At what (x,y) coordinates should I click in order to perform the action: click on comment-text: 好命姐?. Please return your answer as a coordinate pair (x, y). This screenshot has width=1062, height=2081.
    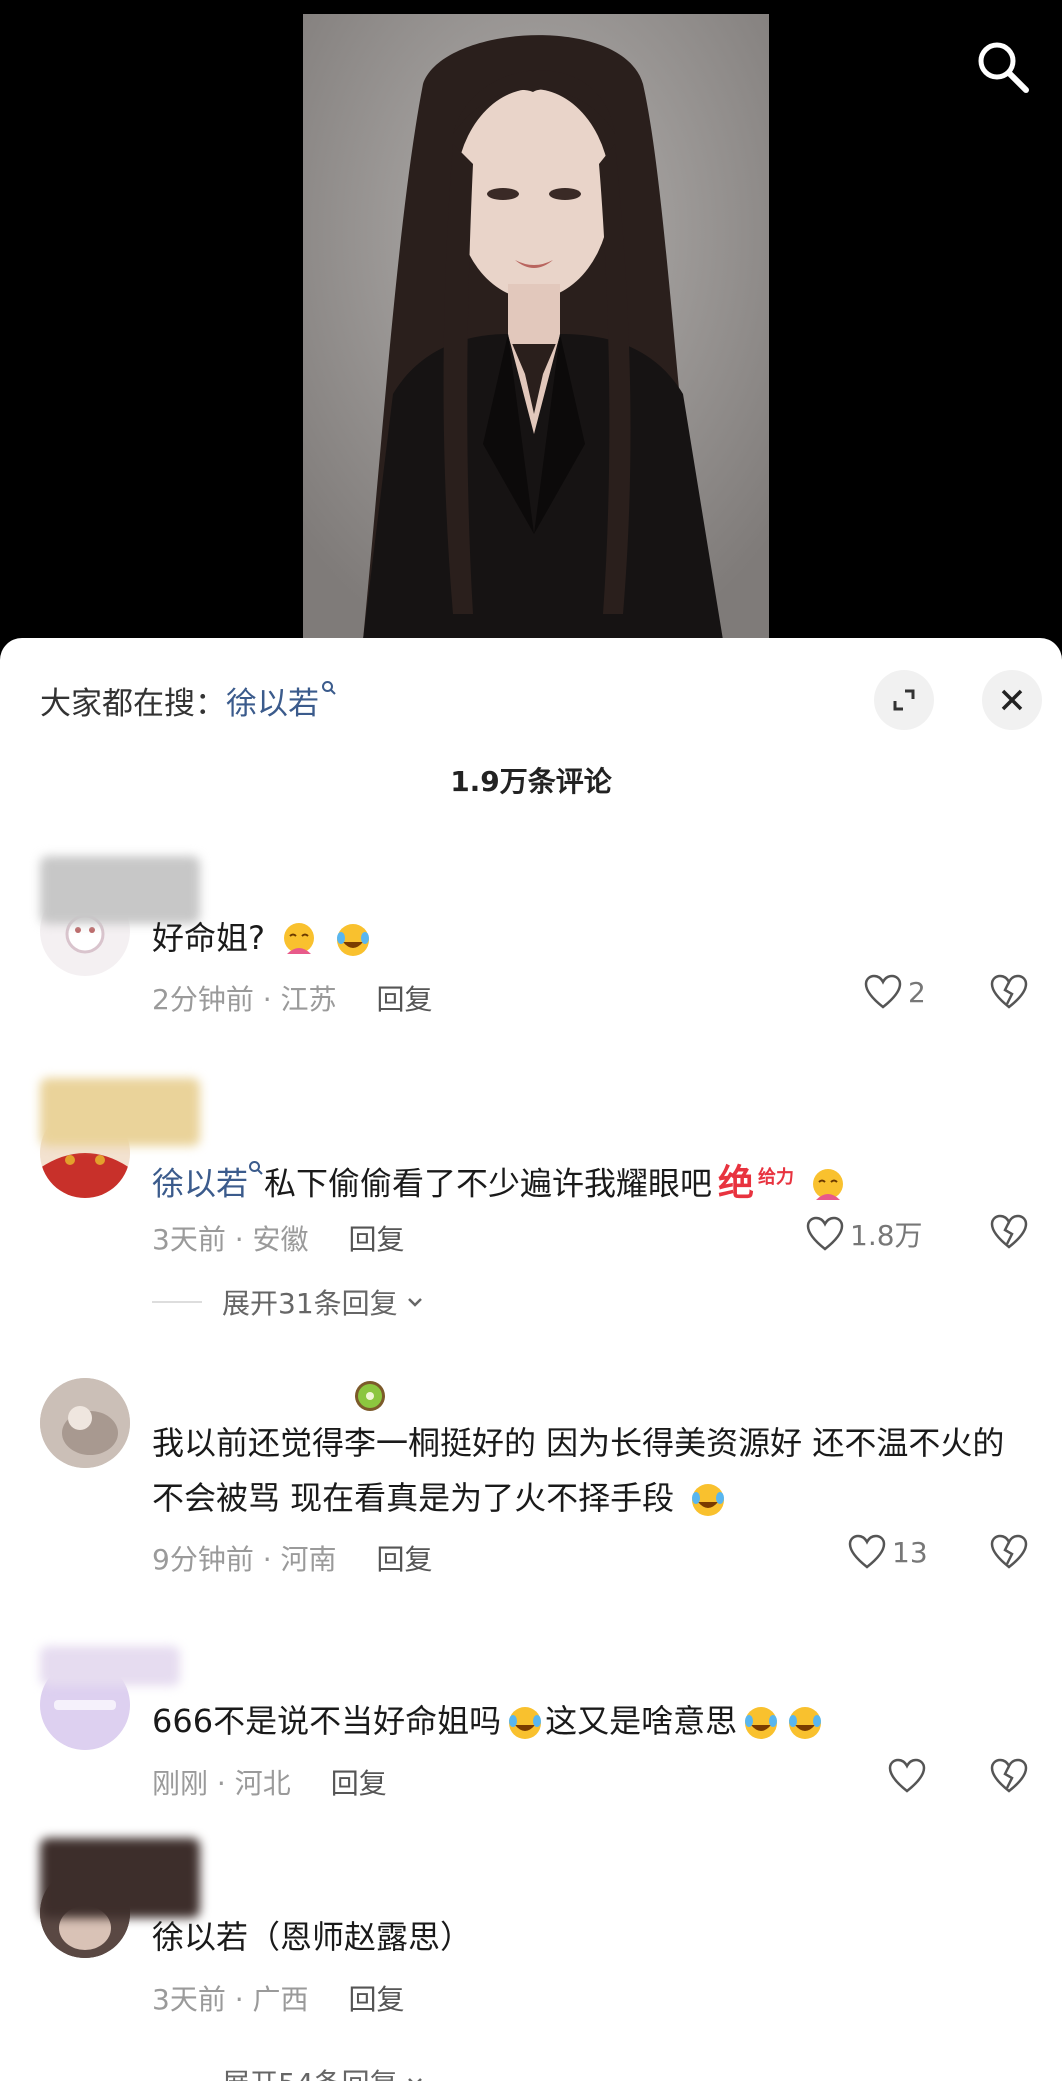
    Looking at the image, I should click on (592, 938).